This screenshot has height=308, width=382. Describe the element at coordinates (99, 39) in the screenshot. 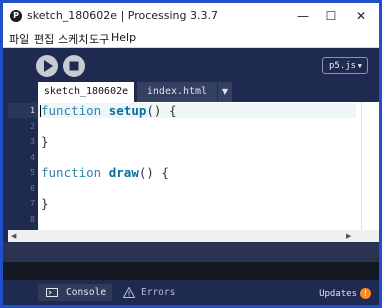

I see `menu-tools: 도구` at that location.